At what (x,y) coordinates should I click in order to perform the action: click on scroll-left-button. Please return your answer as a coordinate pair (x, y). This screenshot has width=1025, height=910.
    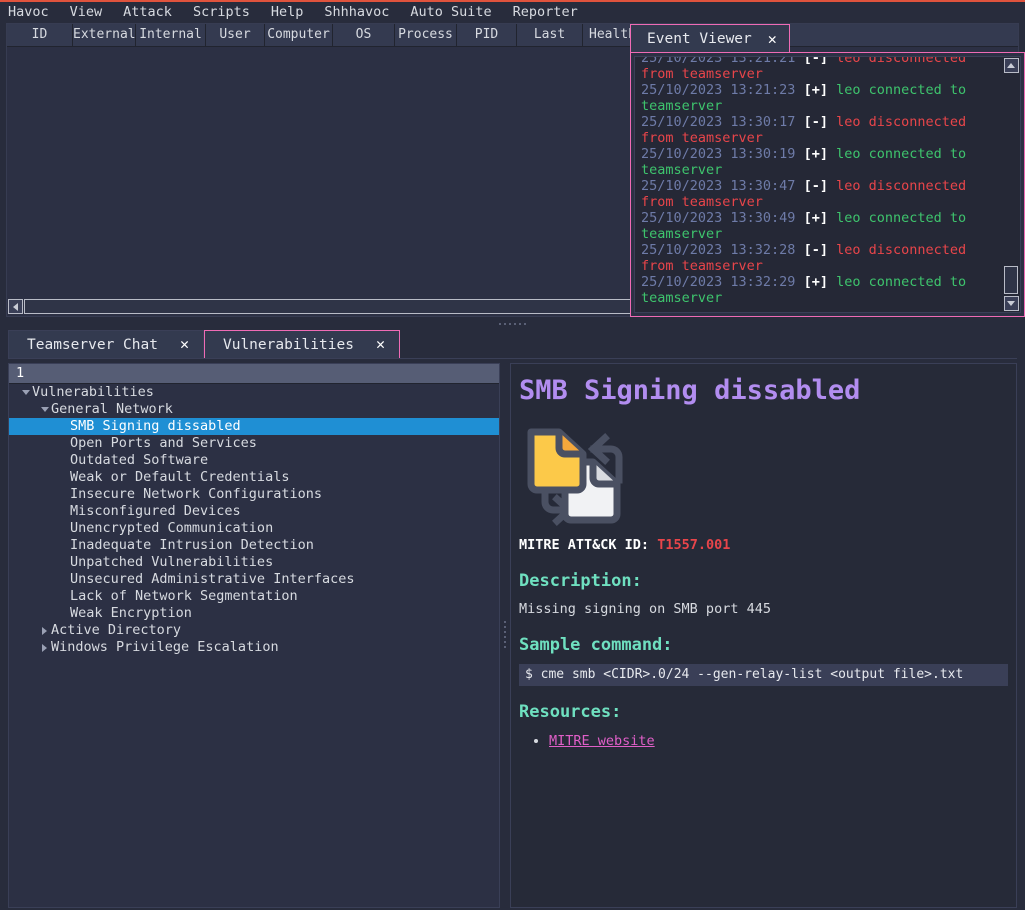
    Looking at the image, I should click on (15, 306).